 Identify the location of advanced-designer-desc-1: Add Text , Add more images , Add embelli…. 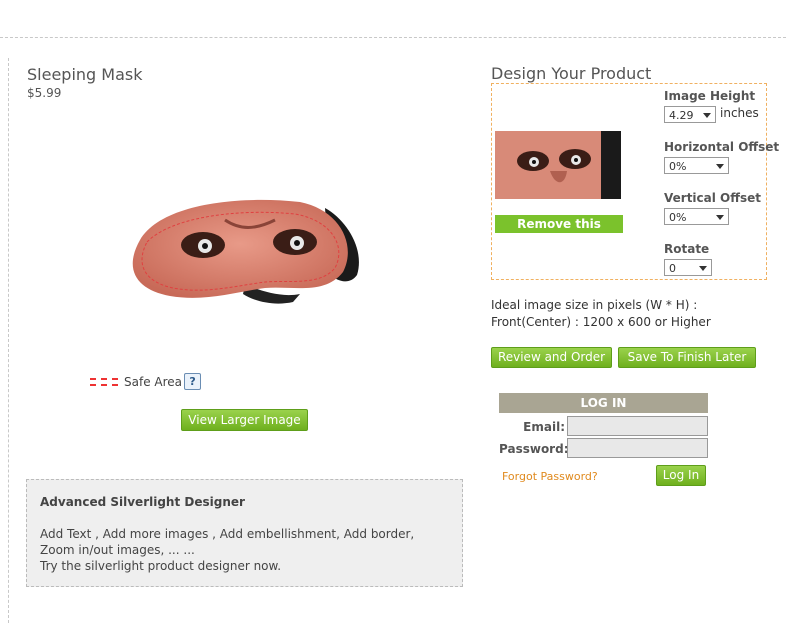
(227, 534).